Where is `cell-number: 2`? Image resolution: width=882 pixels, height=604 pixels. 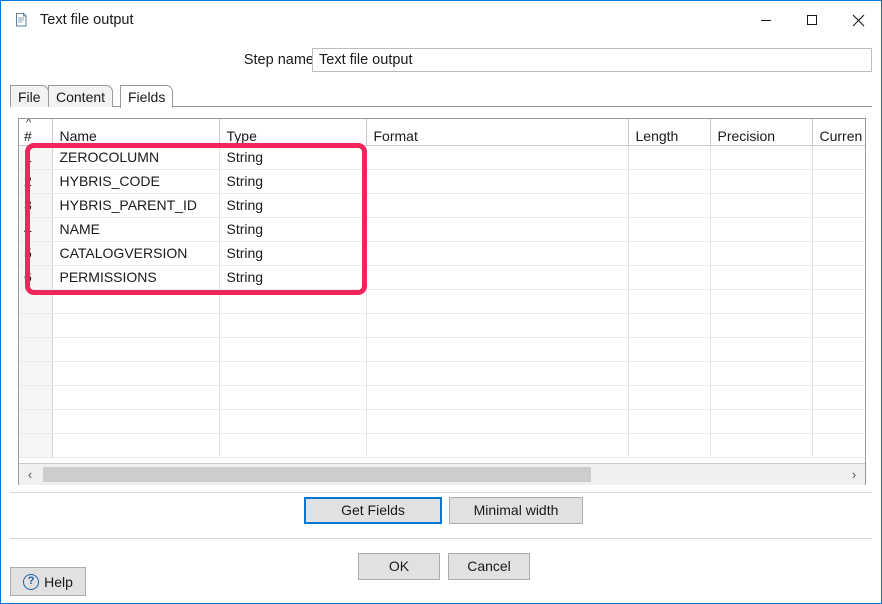 cell-number: 2 is located at coordinates (36, 181).